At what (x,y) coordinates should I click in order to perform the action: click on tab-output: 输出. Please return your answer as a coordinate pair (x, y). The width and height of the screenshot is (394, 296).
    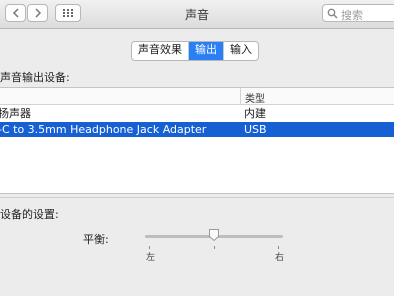
    Looking at the image, I should click on (206, 51).